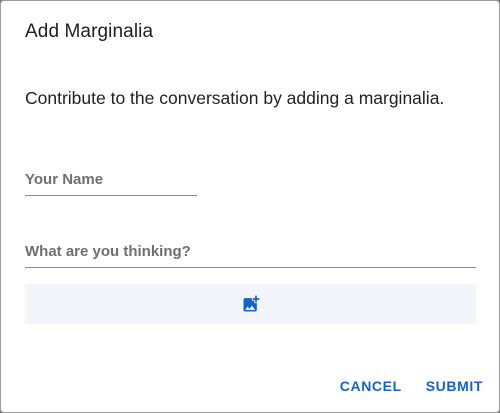 This screenshot has width=500, height=413. Describe the element at coordinates (371, 386) in the screenshot. I see `cancel-button: CANCEL` at that location.